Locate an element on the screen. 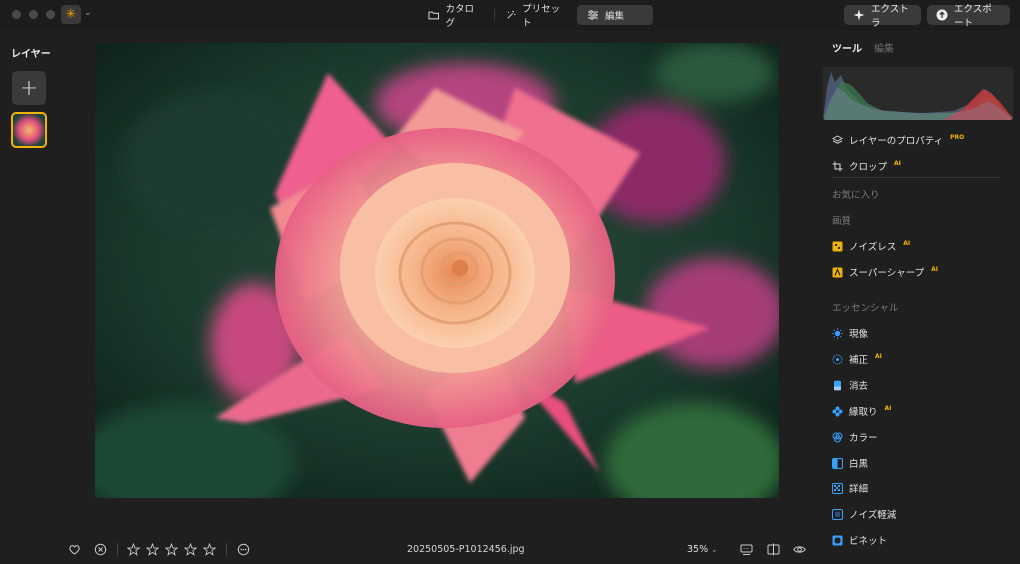 The height and width of the screenshot is (564, 1020). quality-section-header: 画質 is located at coordinates (841, 220).